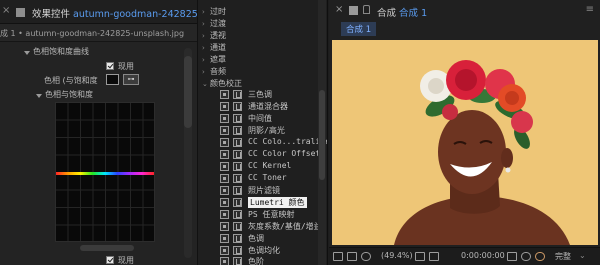  What do you see at coordinates (61, 51) in the screenshot?
I see `effect-name: 色相饱和度曲线` at bounding box center [61, 51].